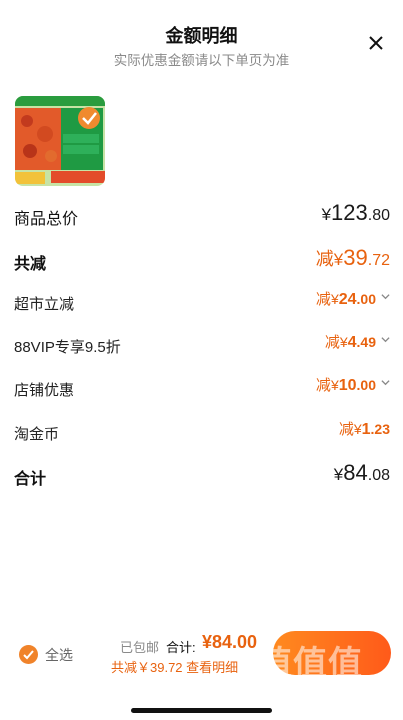  What do you see at coordinates (202, 433) in the screenshot?
I see `row-taojinbi: 淘金币 减 ¥ 1 .23` at bounding box center [202, 433].